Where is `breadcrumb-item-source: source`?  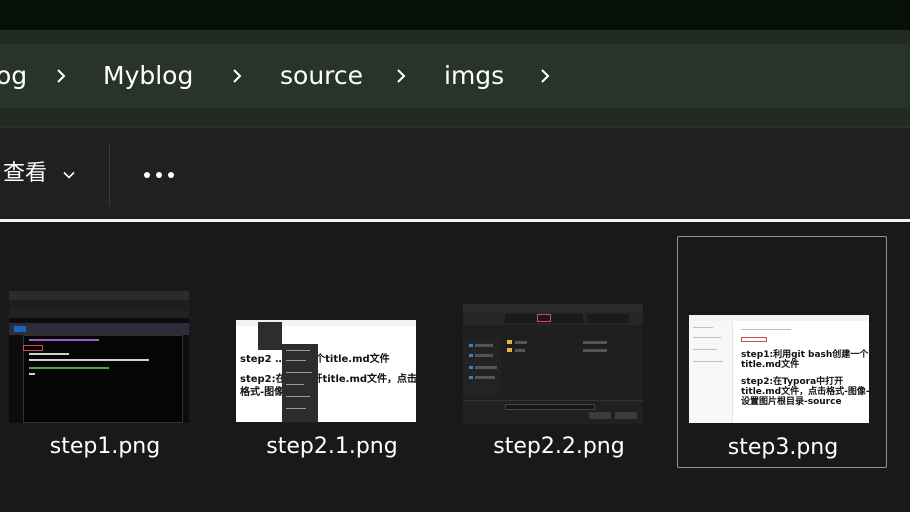 breadcrumb-item-source: source is located at coordinates (321, 76).